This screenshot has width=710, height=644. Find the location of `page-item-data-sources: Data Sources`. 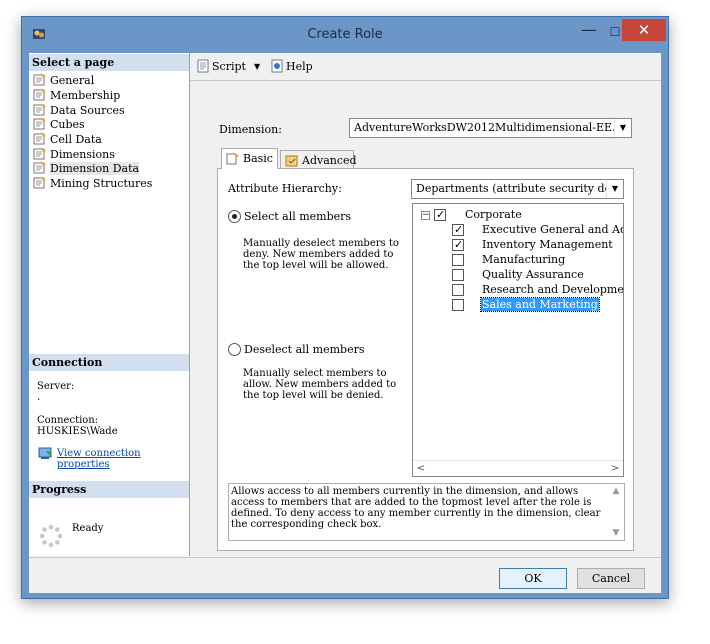

page-item-data-sources: Data Sources is located at coordinates (79, 110).